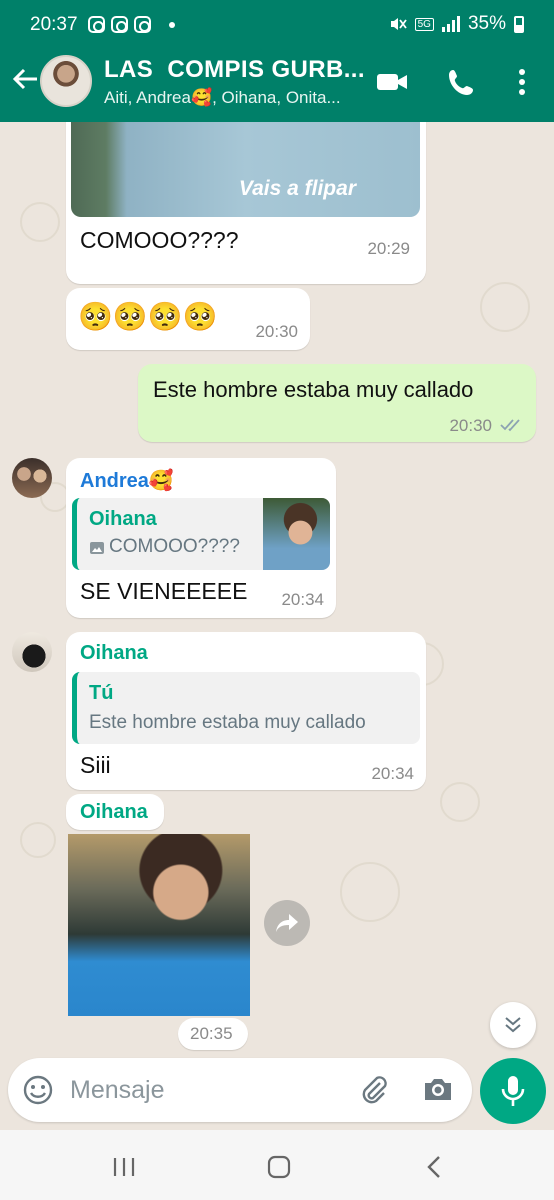 The image size is (554, 1200). Describe the element at coordinates (159, 925) in the screenshot. I see `message-image` at that location.